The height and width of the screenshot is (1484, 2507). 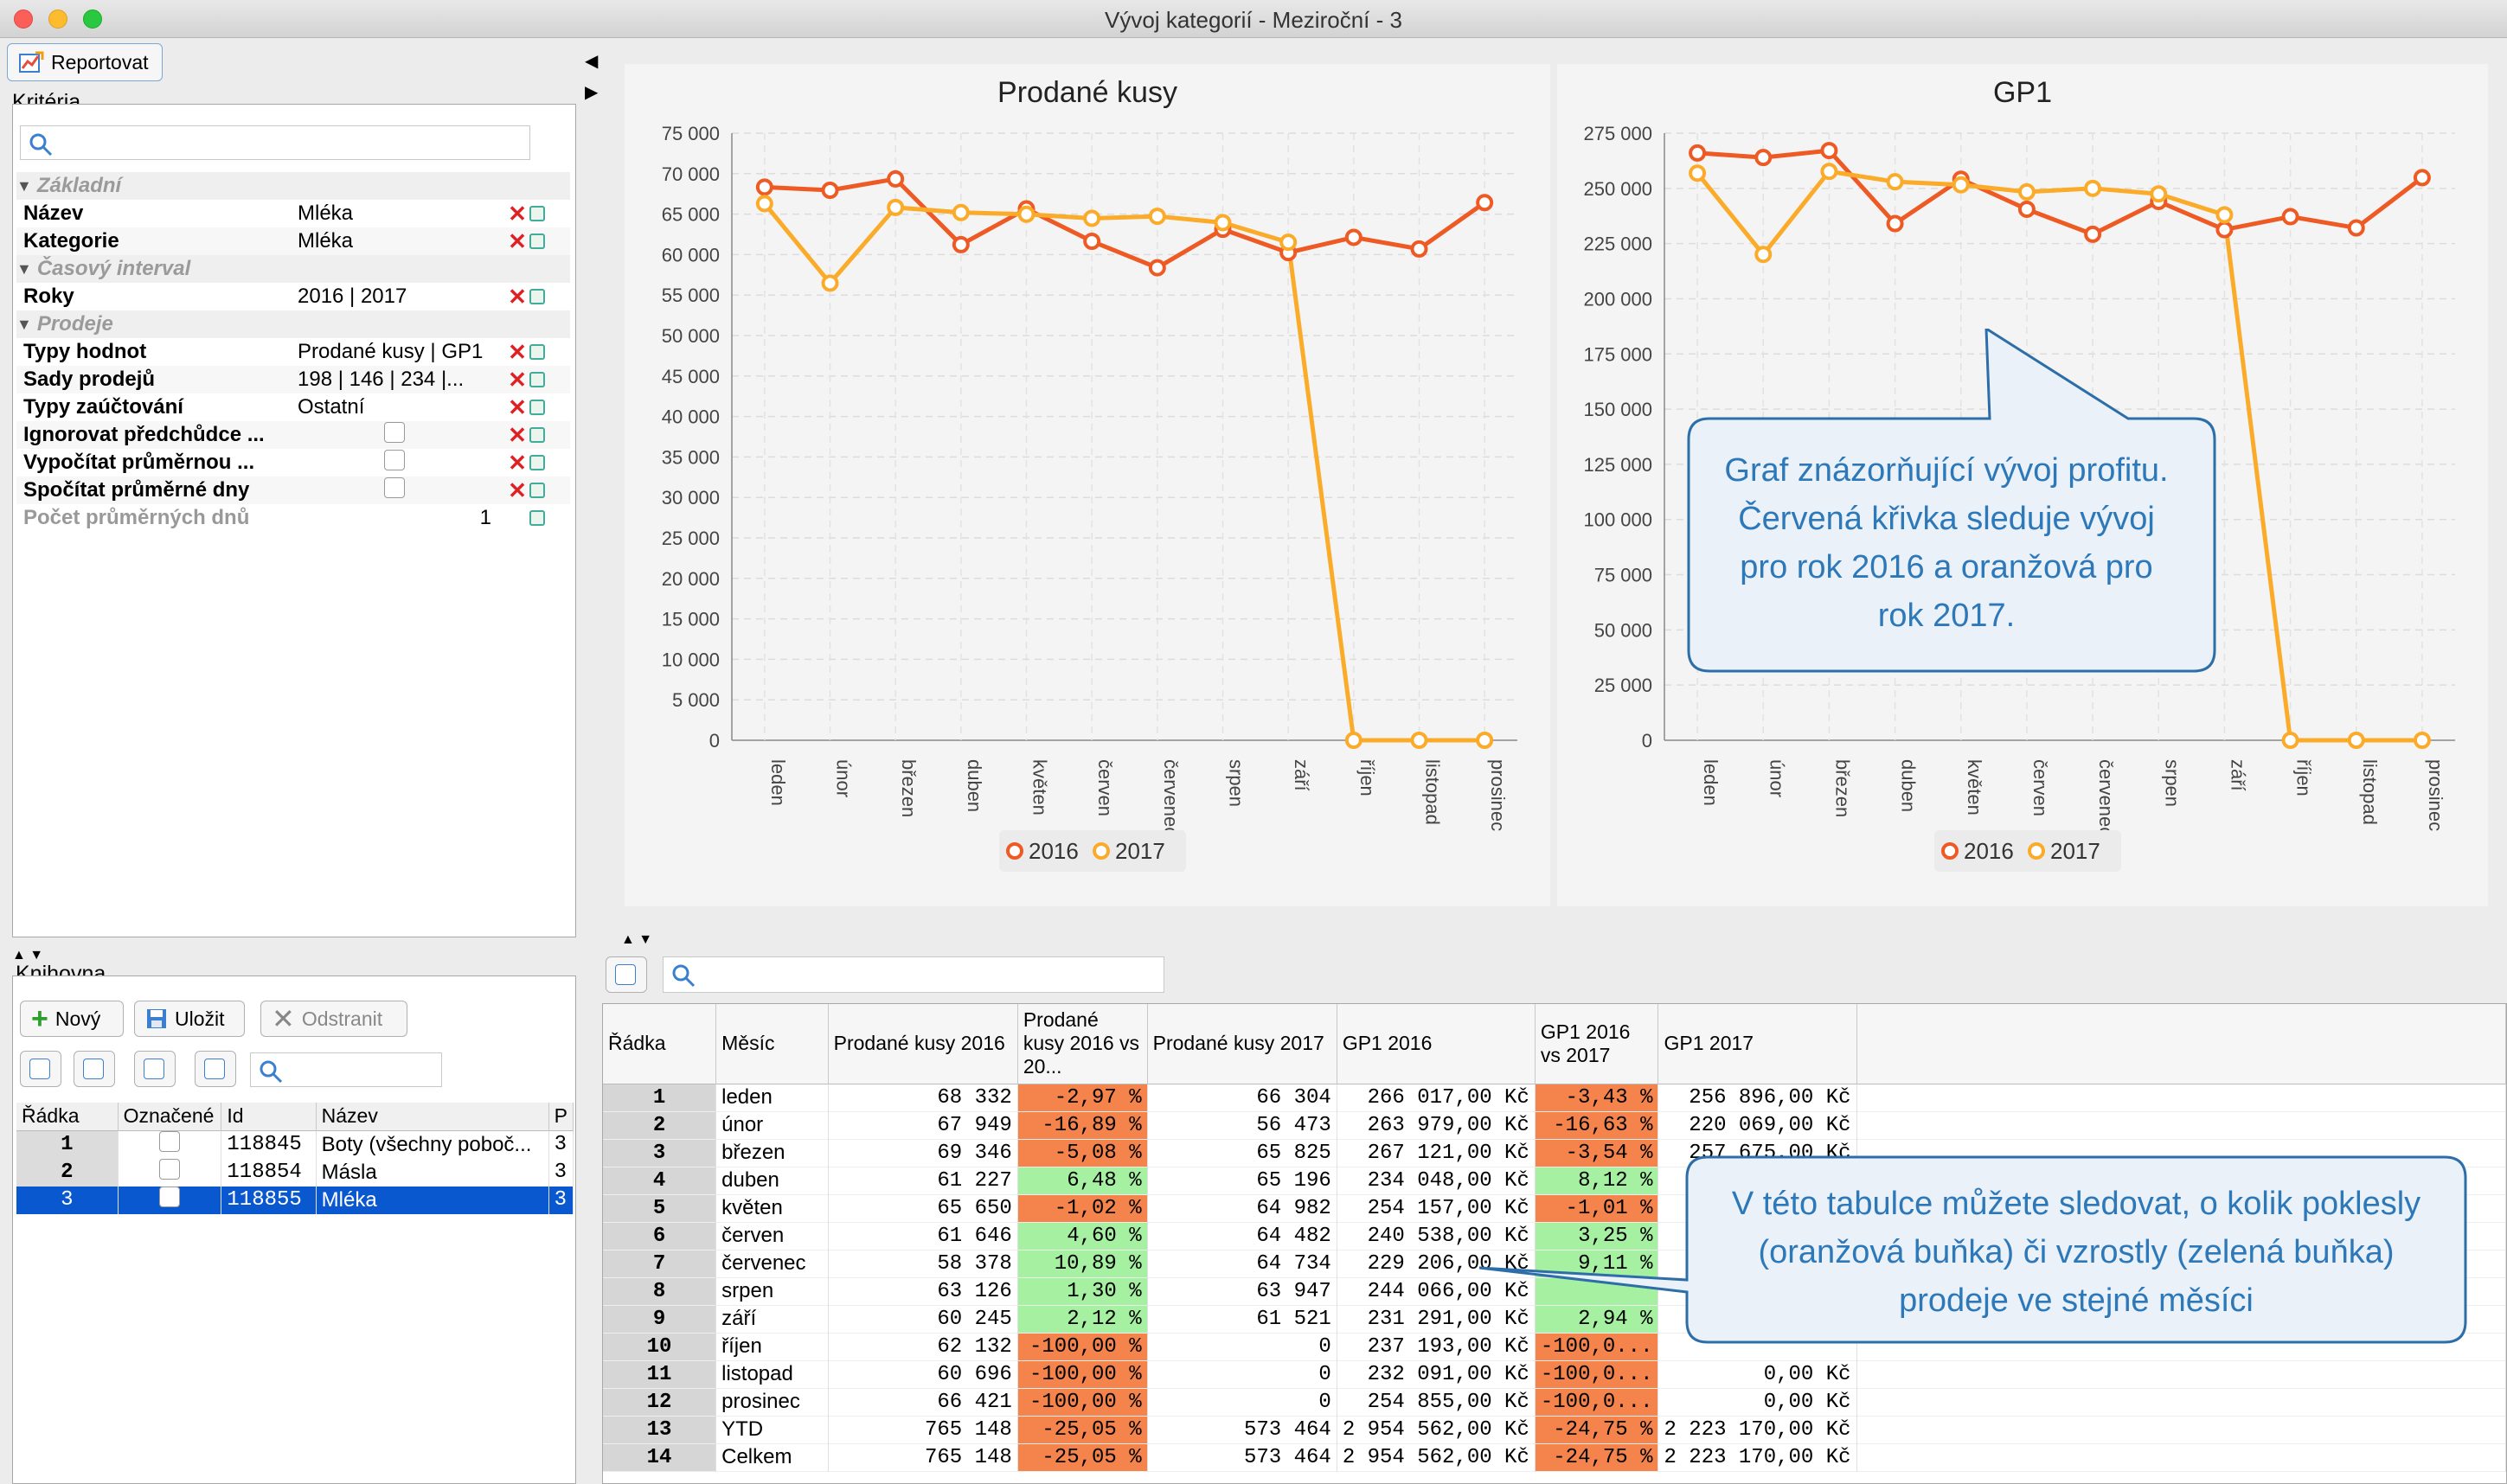 What do you see at coordinates (714, 741) in the screenshot?
I see `y-tick-label: 0` at bounding box center [714, 741].